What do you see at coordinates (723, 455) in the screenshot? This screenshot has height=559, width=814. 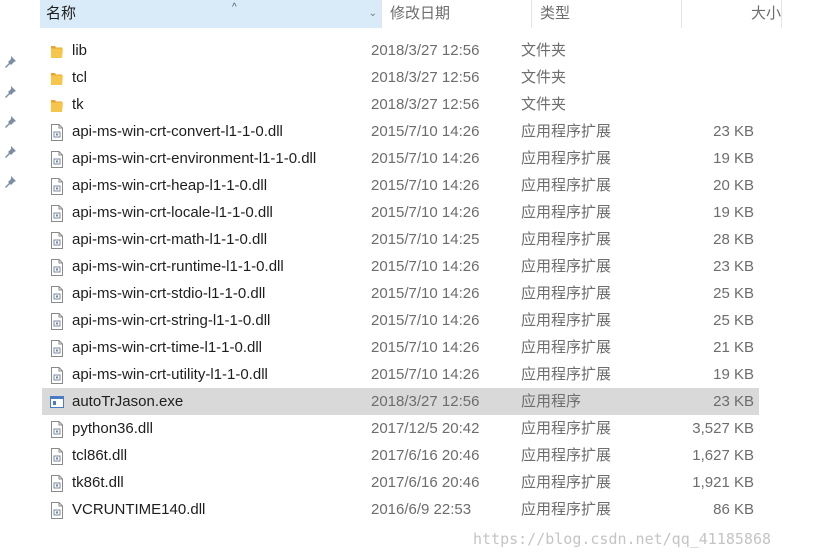 I see `file-size: 1,627 KB` at bounding box center [723, 455].